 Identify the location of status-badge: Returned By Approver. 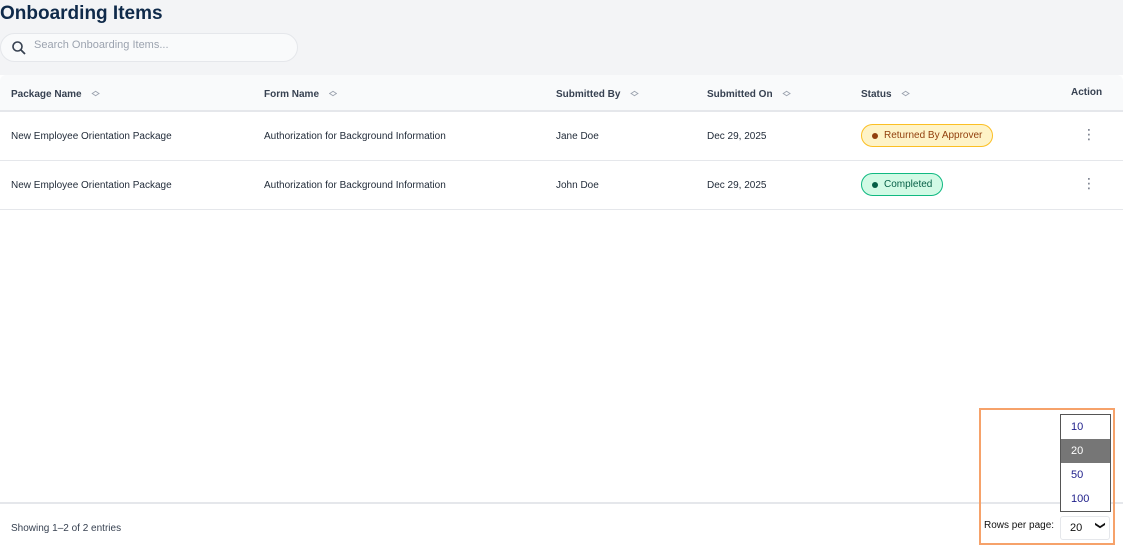
(927, 135).